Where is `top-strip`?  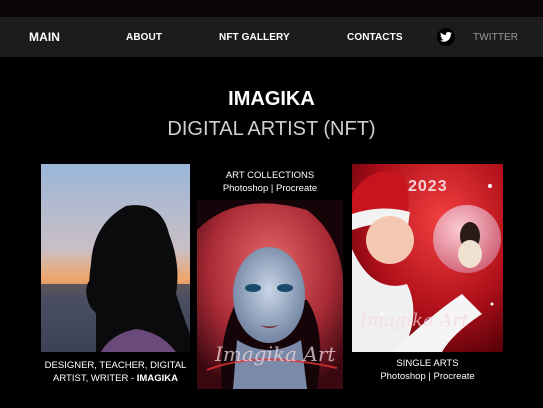 top-strip is located at coordinates (271, 8).